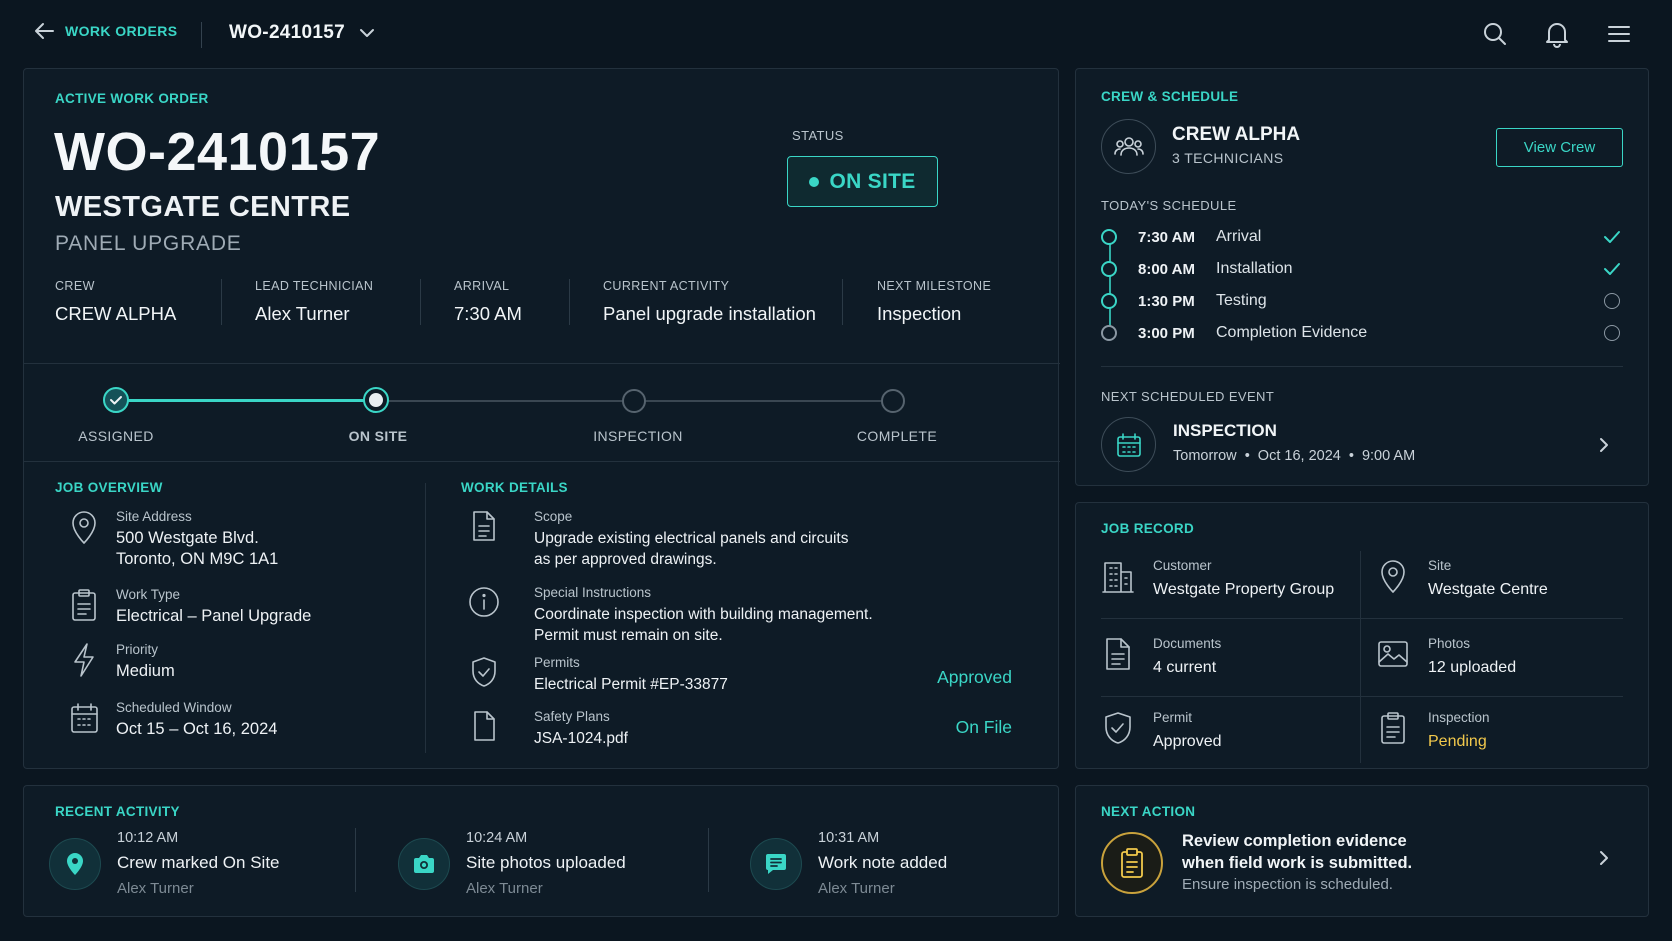 The width and height of the screenshot is (1672, 941). What do you see at coordinates (1254, 268) in the screenshot?
I see `schedule-activity: Installation` at bounding box center [1254, 268].